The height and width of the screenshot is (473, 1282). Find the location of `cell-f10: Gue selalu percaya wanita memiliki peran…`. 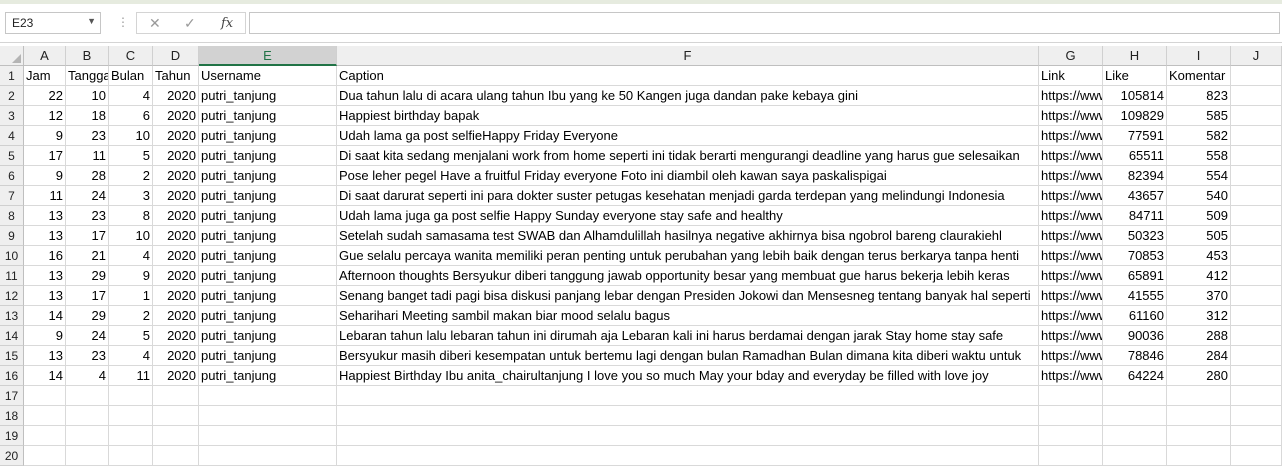

cell-f10: Gue selalu percaya wanita memiliki peran… is located at coordinates (688, 256).